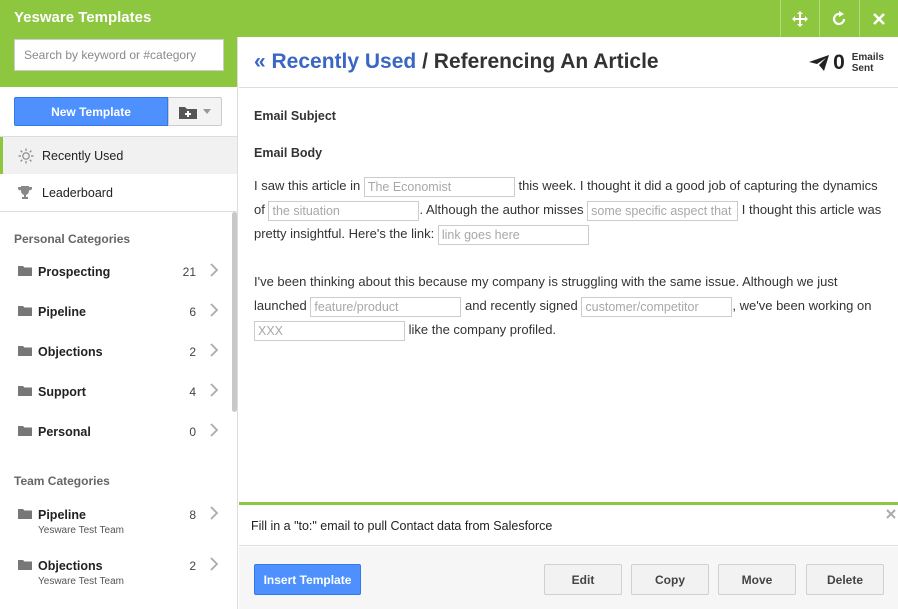  Describe the element at coordinates (335, 61) in the screenshot. I see `back-link-recently-used: « Recently Used` at that location.